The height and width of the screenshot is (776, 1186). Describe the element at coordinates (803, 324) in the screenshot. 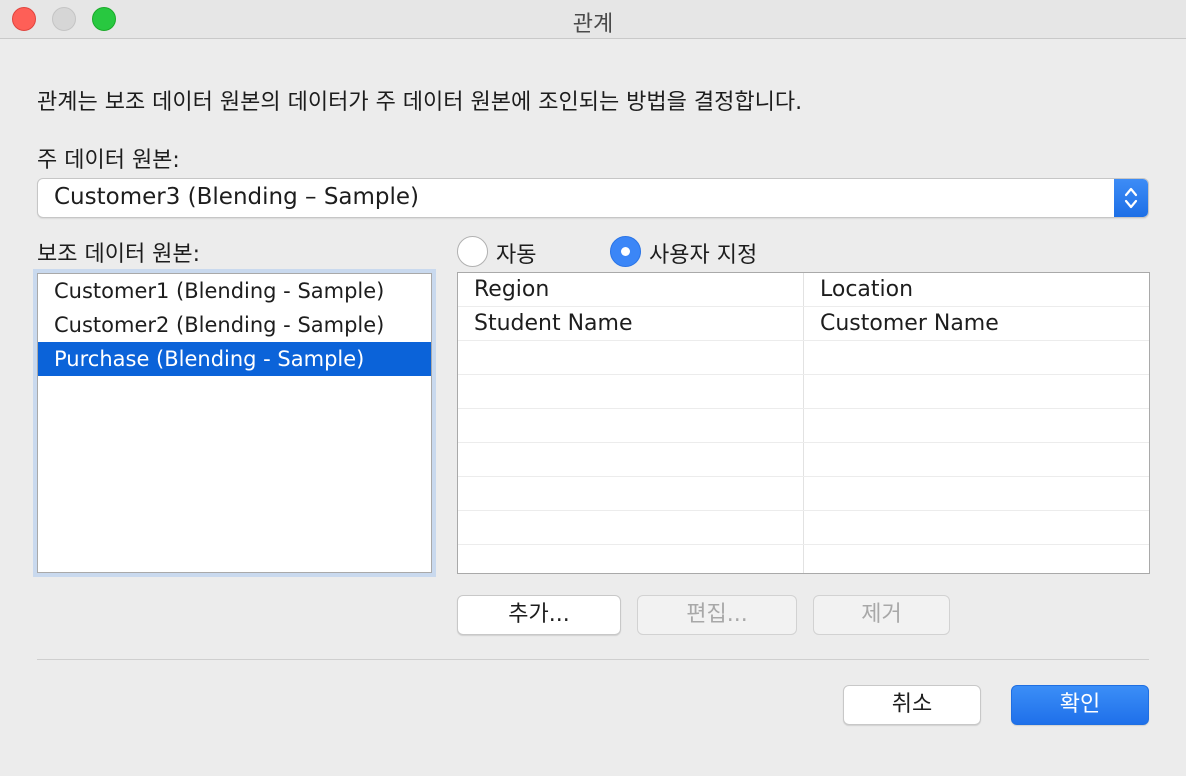

I see `table-row: Student Name Customer Name` at that location.